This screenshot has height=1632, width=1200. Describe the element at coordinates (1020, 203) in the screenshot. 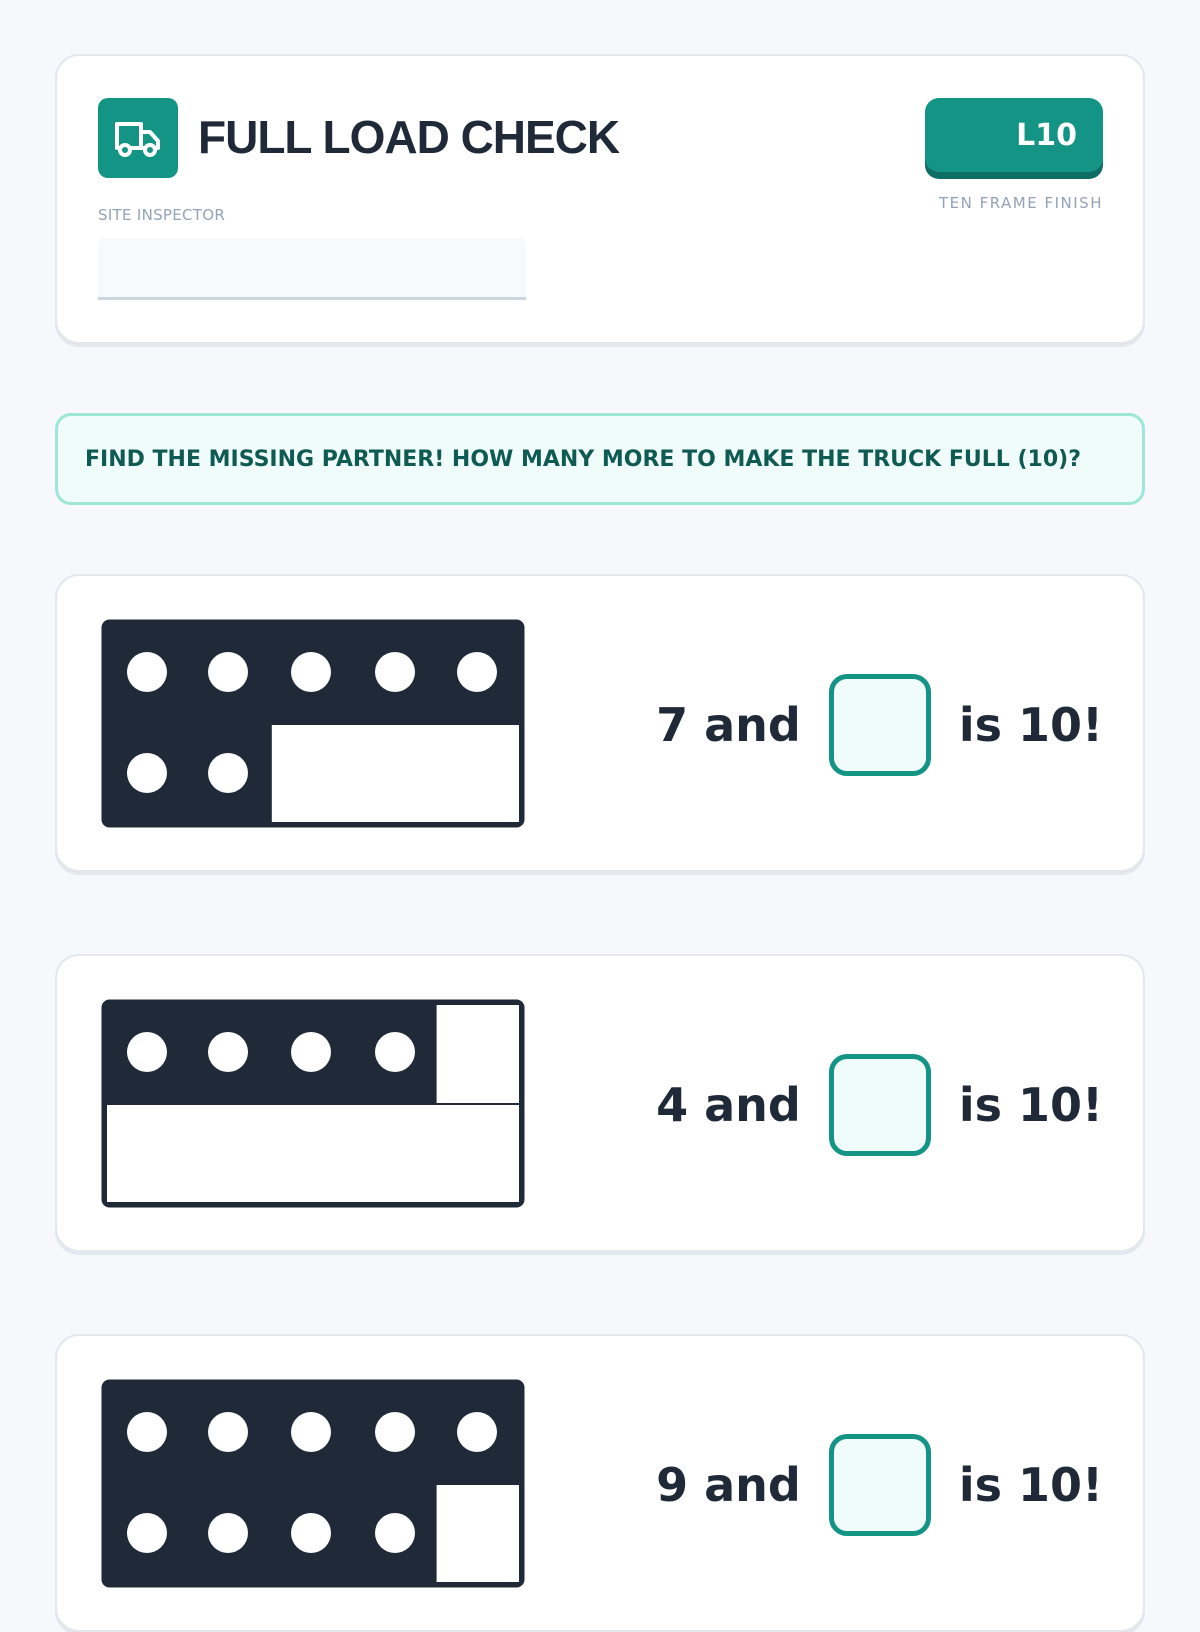

I see `level-subtitle: TEN FRAME FINISH` at that location.